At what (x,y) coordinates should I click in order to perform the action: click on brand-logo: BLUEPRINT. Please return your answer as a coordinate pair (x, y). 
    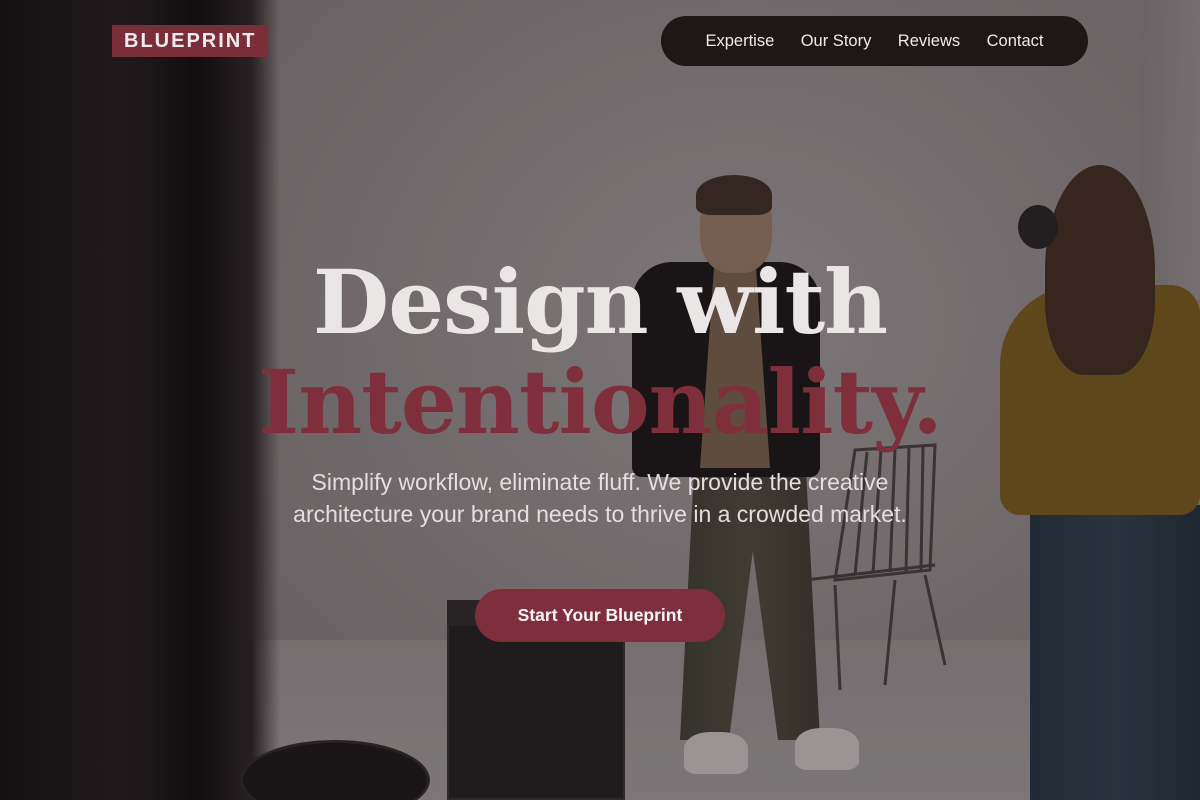
    Looking at the image, I should click on (190, 41).